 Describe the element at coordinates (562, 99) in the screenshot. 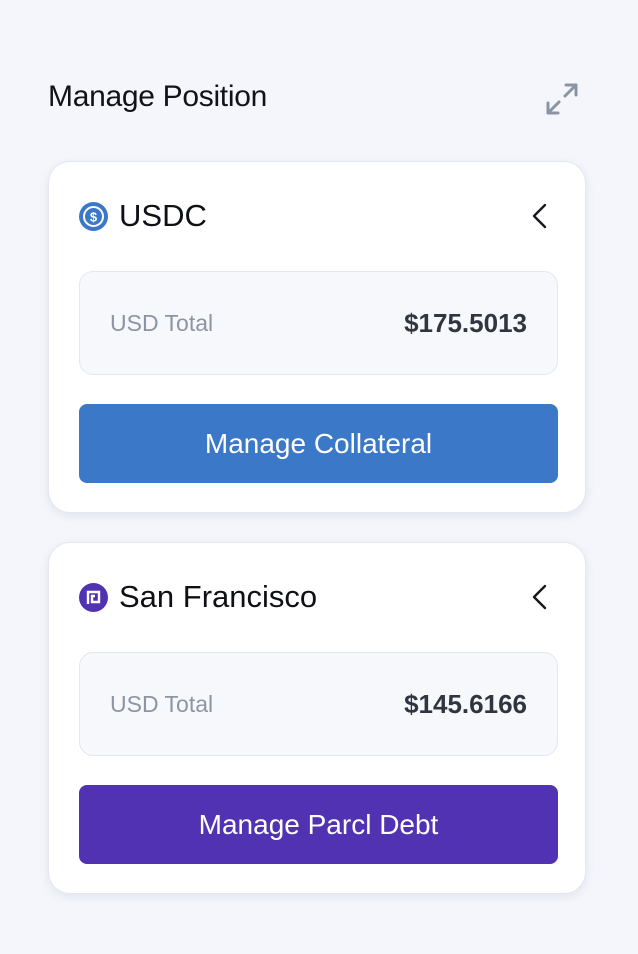

I see `expand-icon` at that location.